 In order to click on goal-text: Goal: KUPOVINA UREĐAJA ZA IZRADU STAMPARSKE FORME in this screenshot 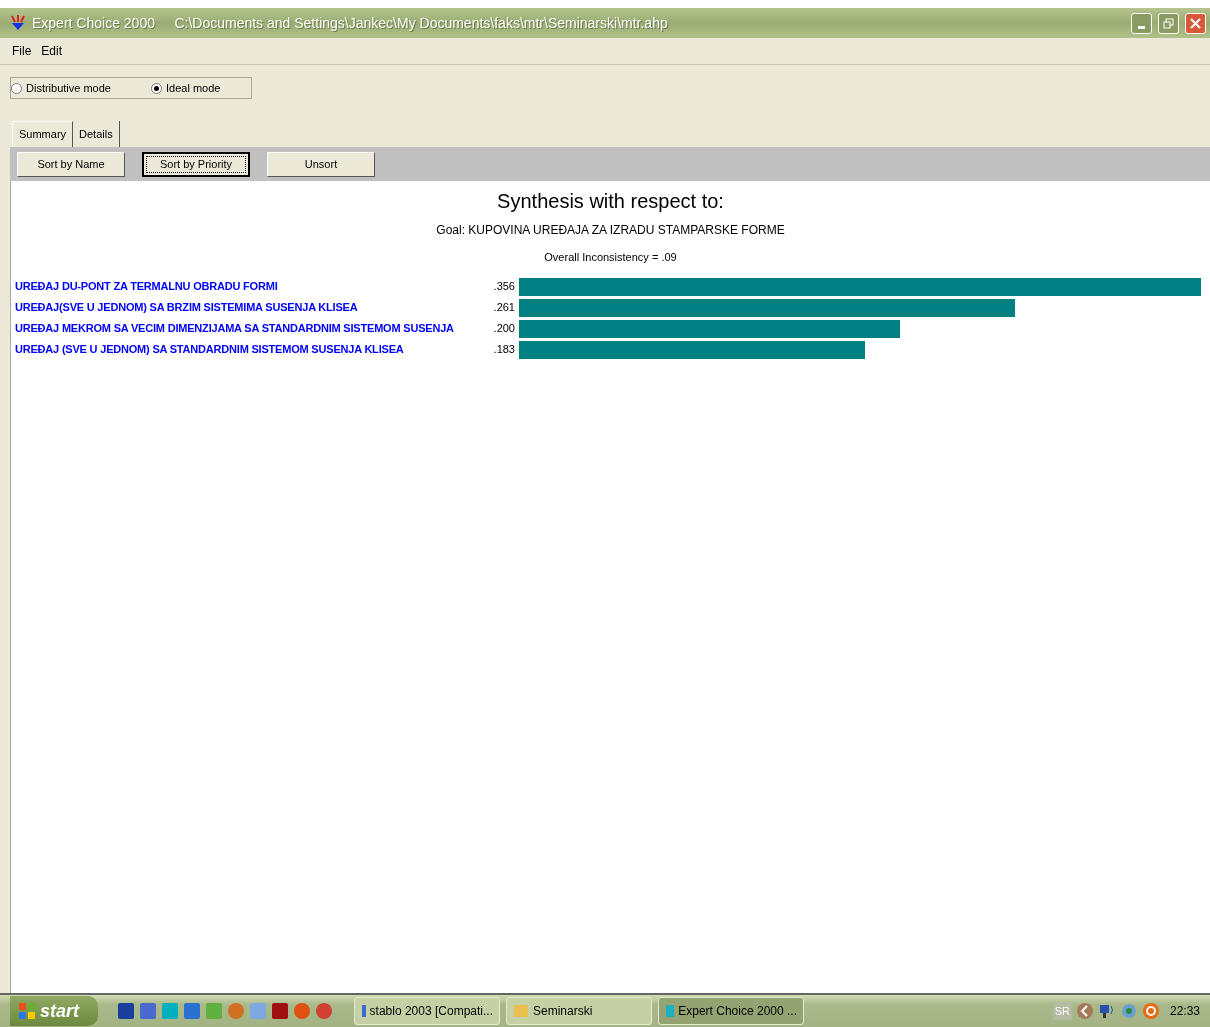, I will do `click(610, 230)`.